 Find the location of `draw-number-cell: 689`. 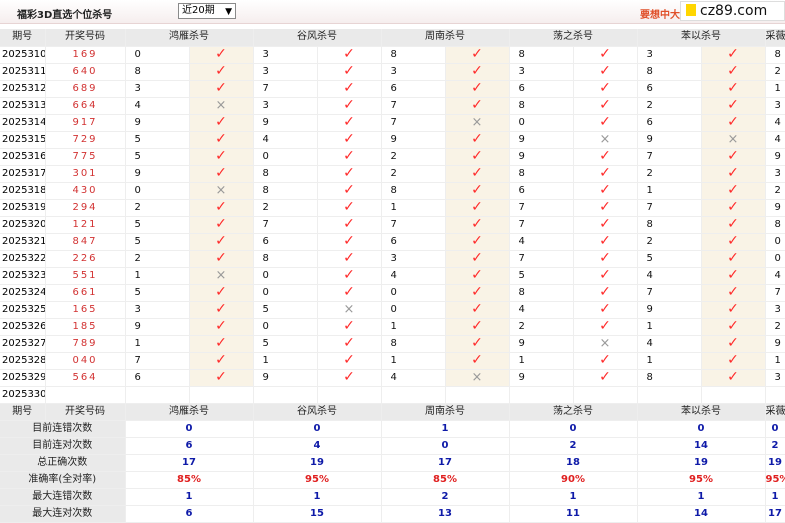

draw-number-cell: 689 is located at coordinates (85, 89).